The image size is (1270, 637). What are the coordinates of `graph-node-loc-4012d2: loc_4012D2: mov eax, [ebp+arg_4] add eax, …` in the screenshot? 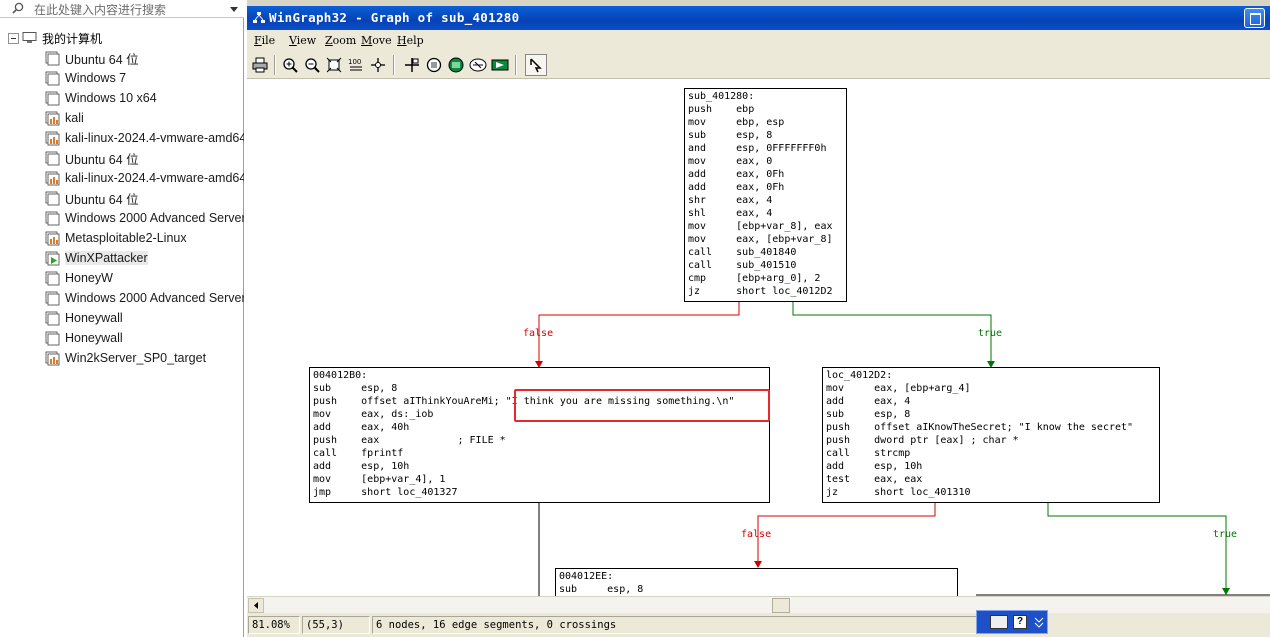 It's located at (991, 435).